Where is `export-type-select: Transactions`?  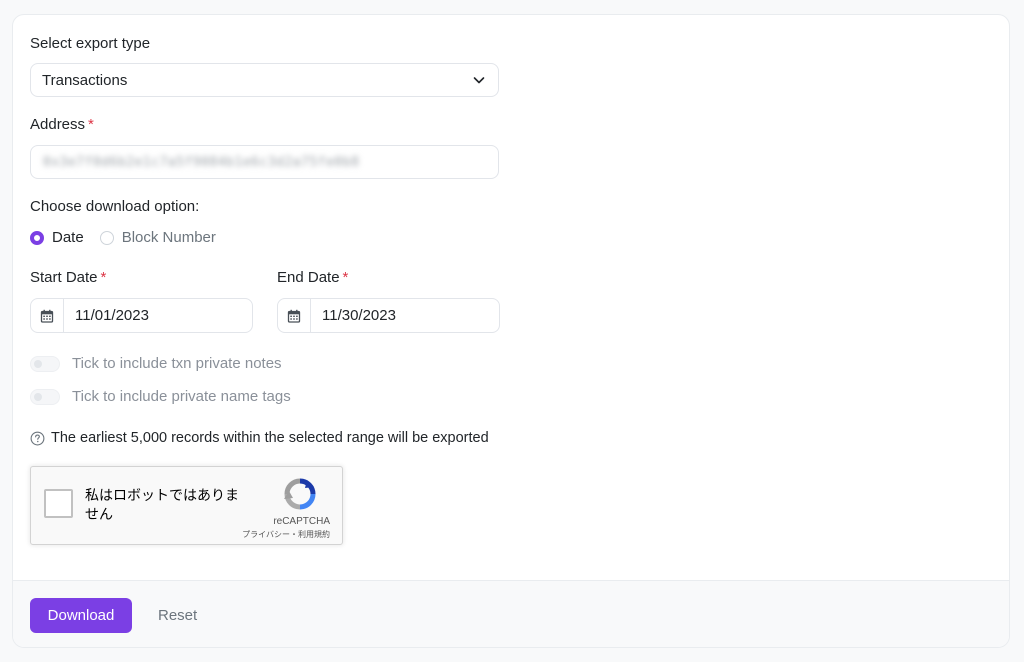
export-type-select: Transactions is located at coordinates (264, 80).